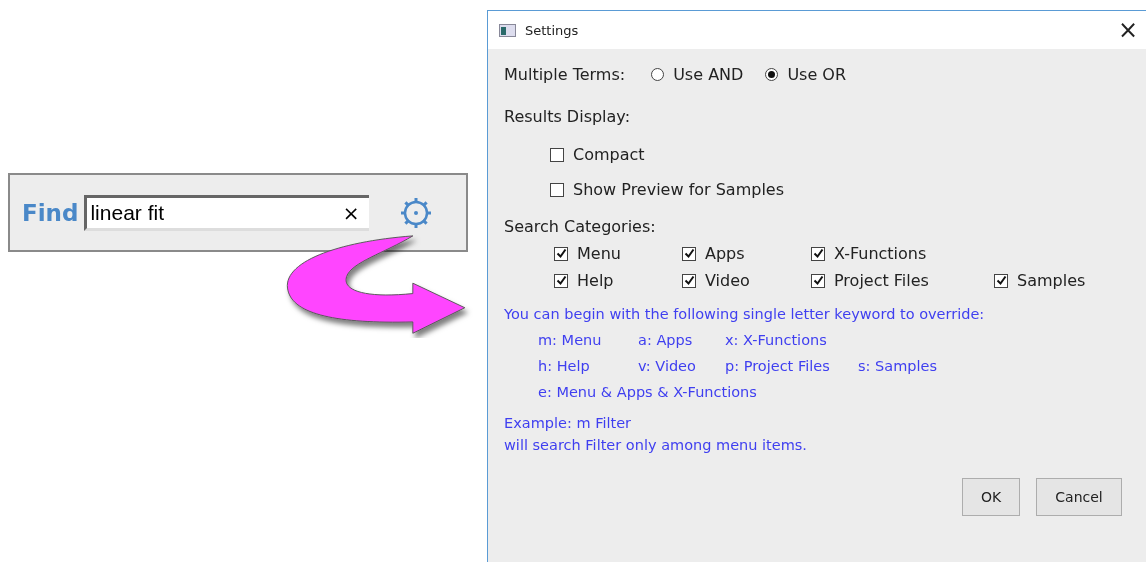 The width and height of the screenshot is (1146, 562). Describe the element at coordinates (1127, 30) in the screenshot. I see `close-button: ×` at that location.